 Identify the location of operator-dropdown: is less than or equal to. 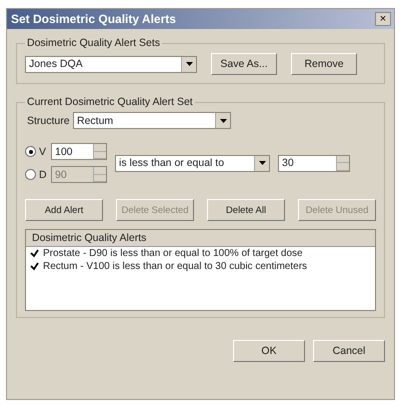
(192, 163).